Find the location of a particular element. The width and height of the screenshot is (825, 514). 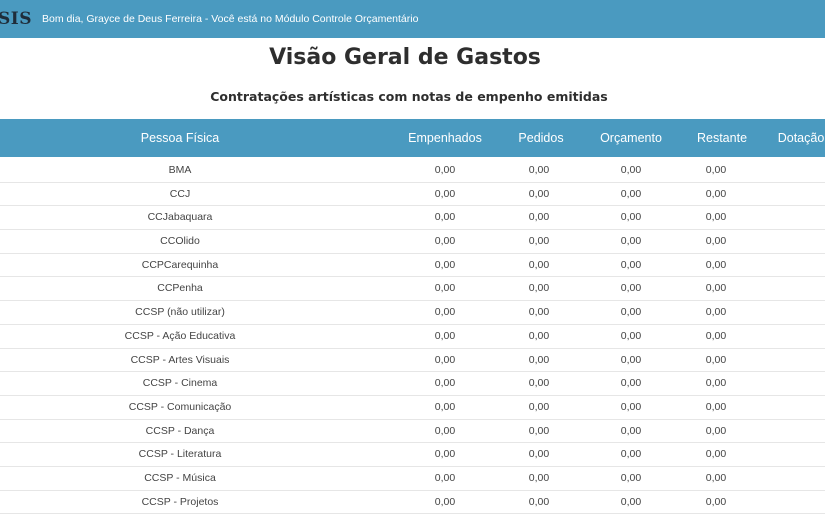

column-header-orcamento: Orçamento is located at coordinates (631, 138).